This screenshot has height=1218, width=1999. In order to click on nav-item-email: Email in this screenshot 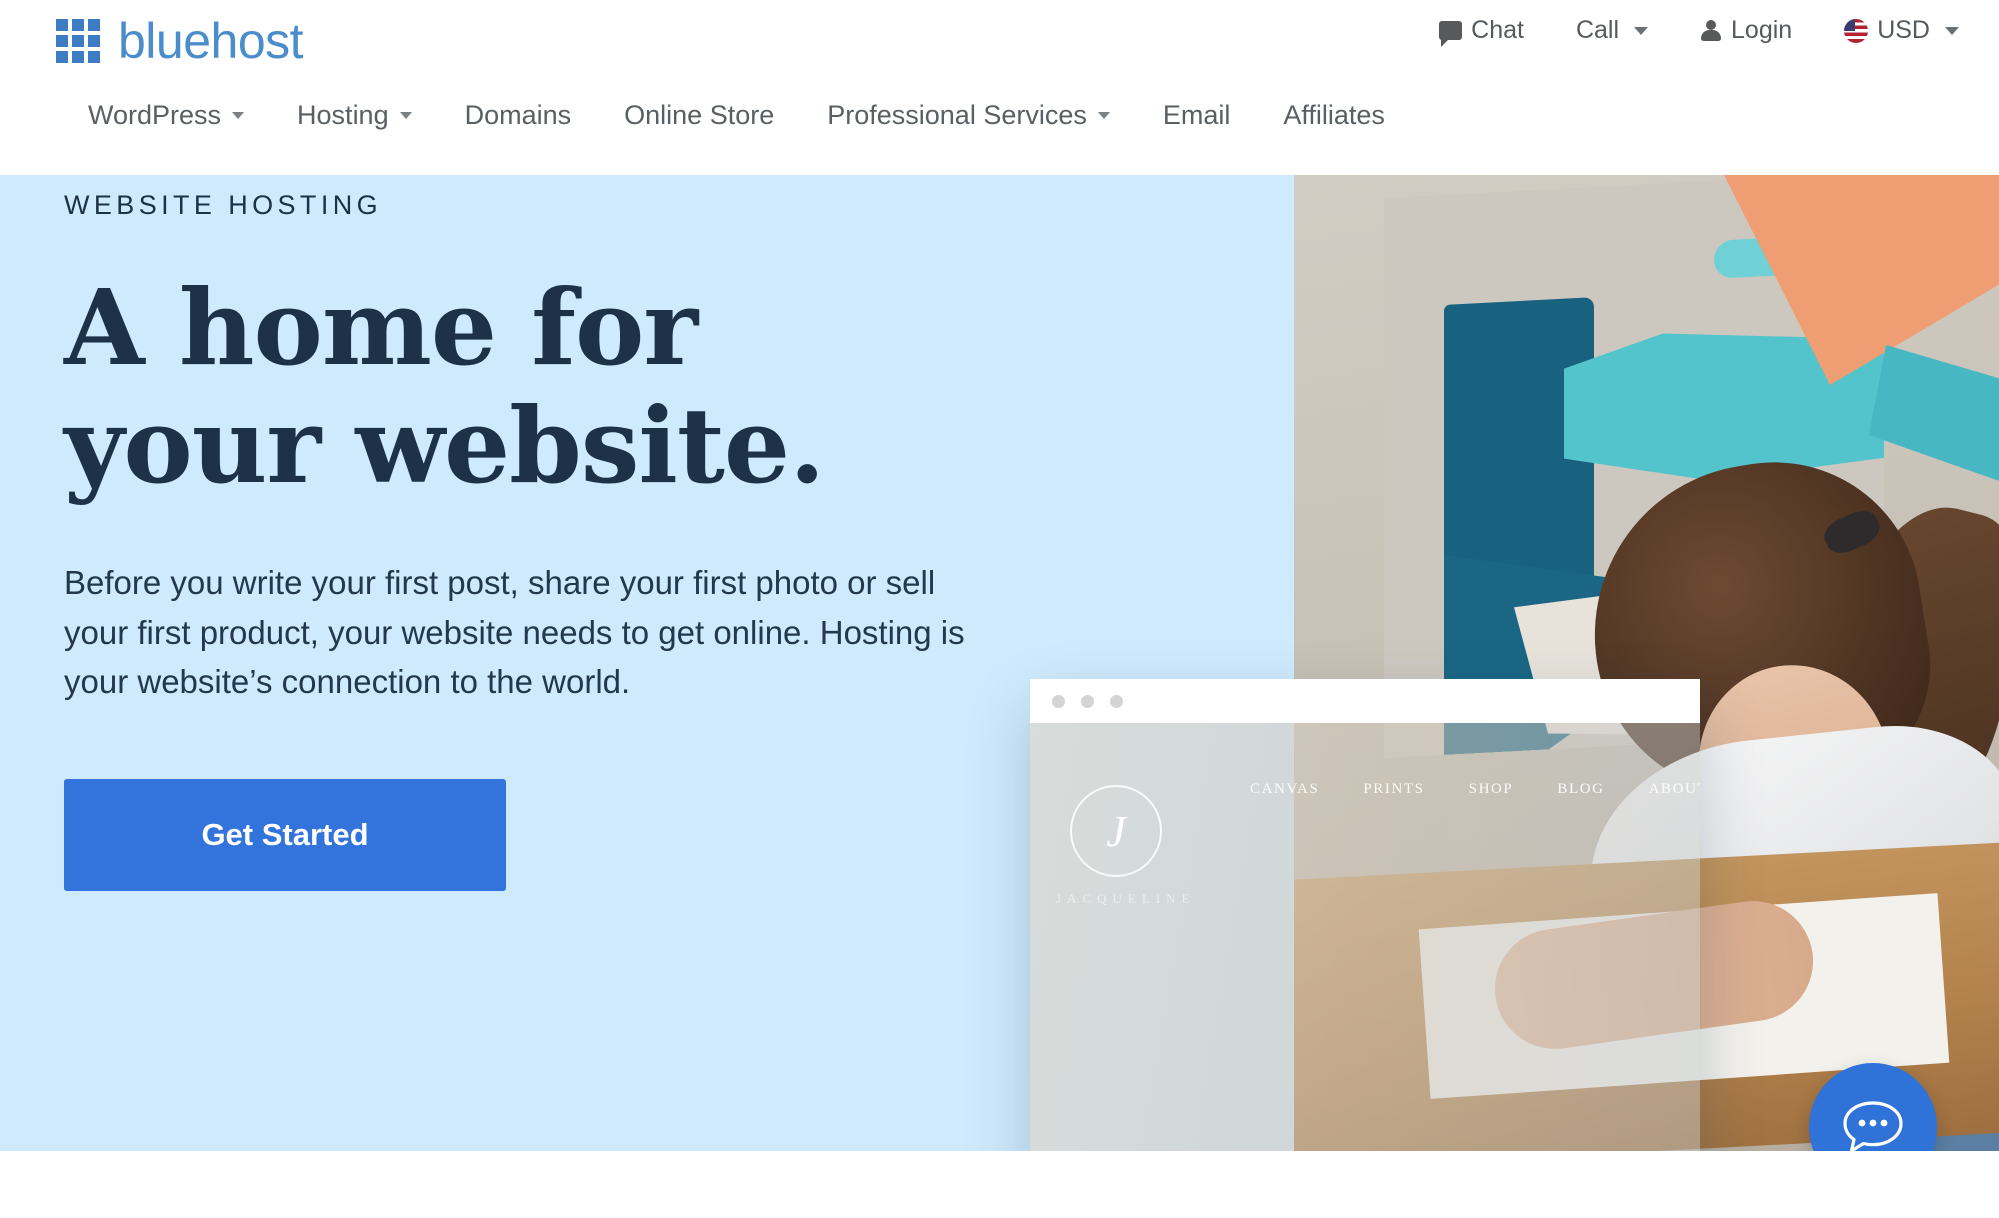, I will do `click(1223, 115)`.